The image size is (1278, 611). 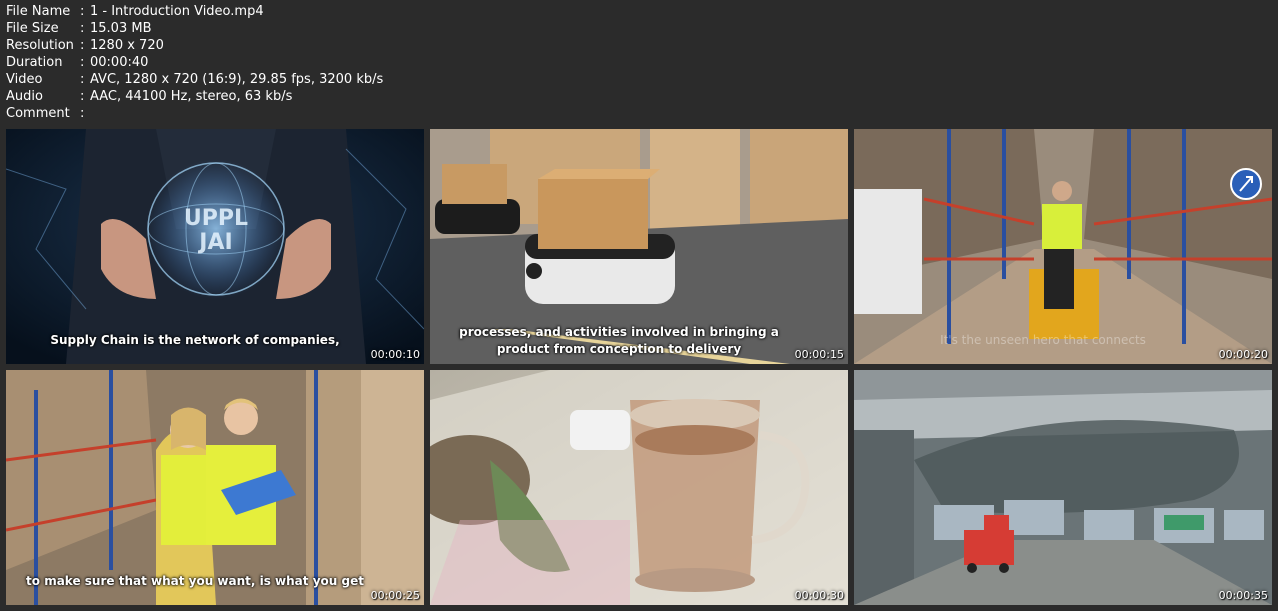 I want to click on info-key: Resolution, so click(x=40, y=45).